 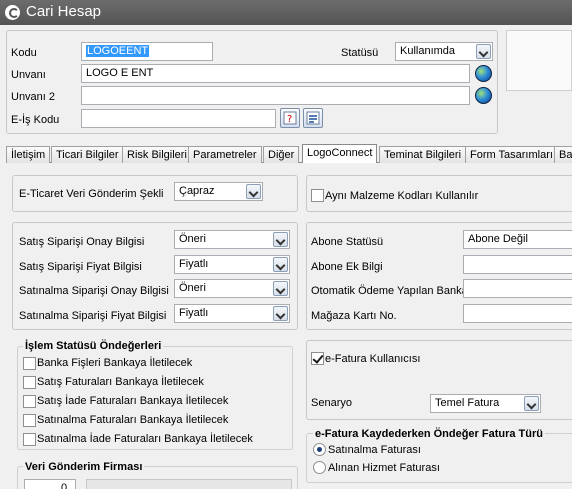 What do you see at coordinates (91, 194) in the screenshot?
I see `eticaret-label: E-Ticaret Veri Gönderim Şekli` at bounding box center [91, 194].